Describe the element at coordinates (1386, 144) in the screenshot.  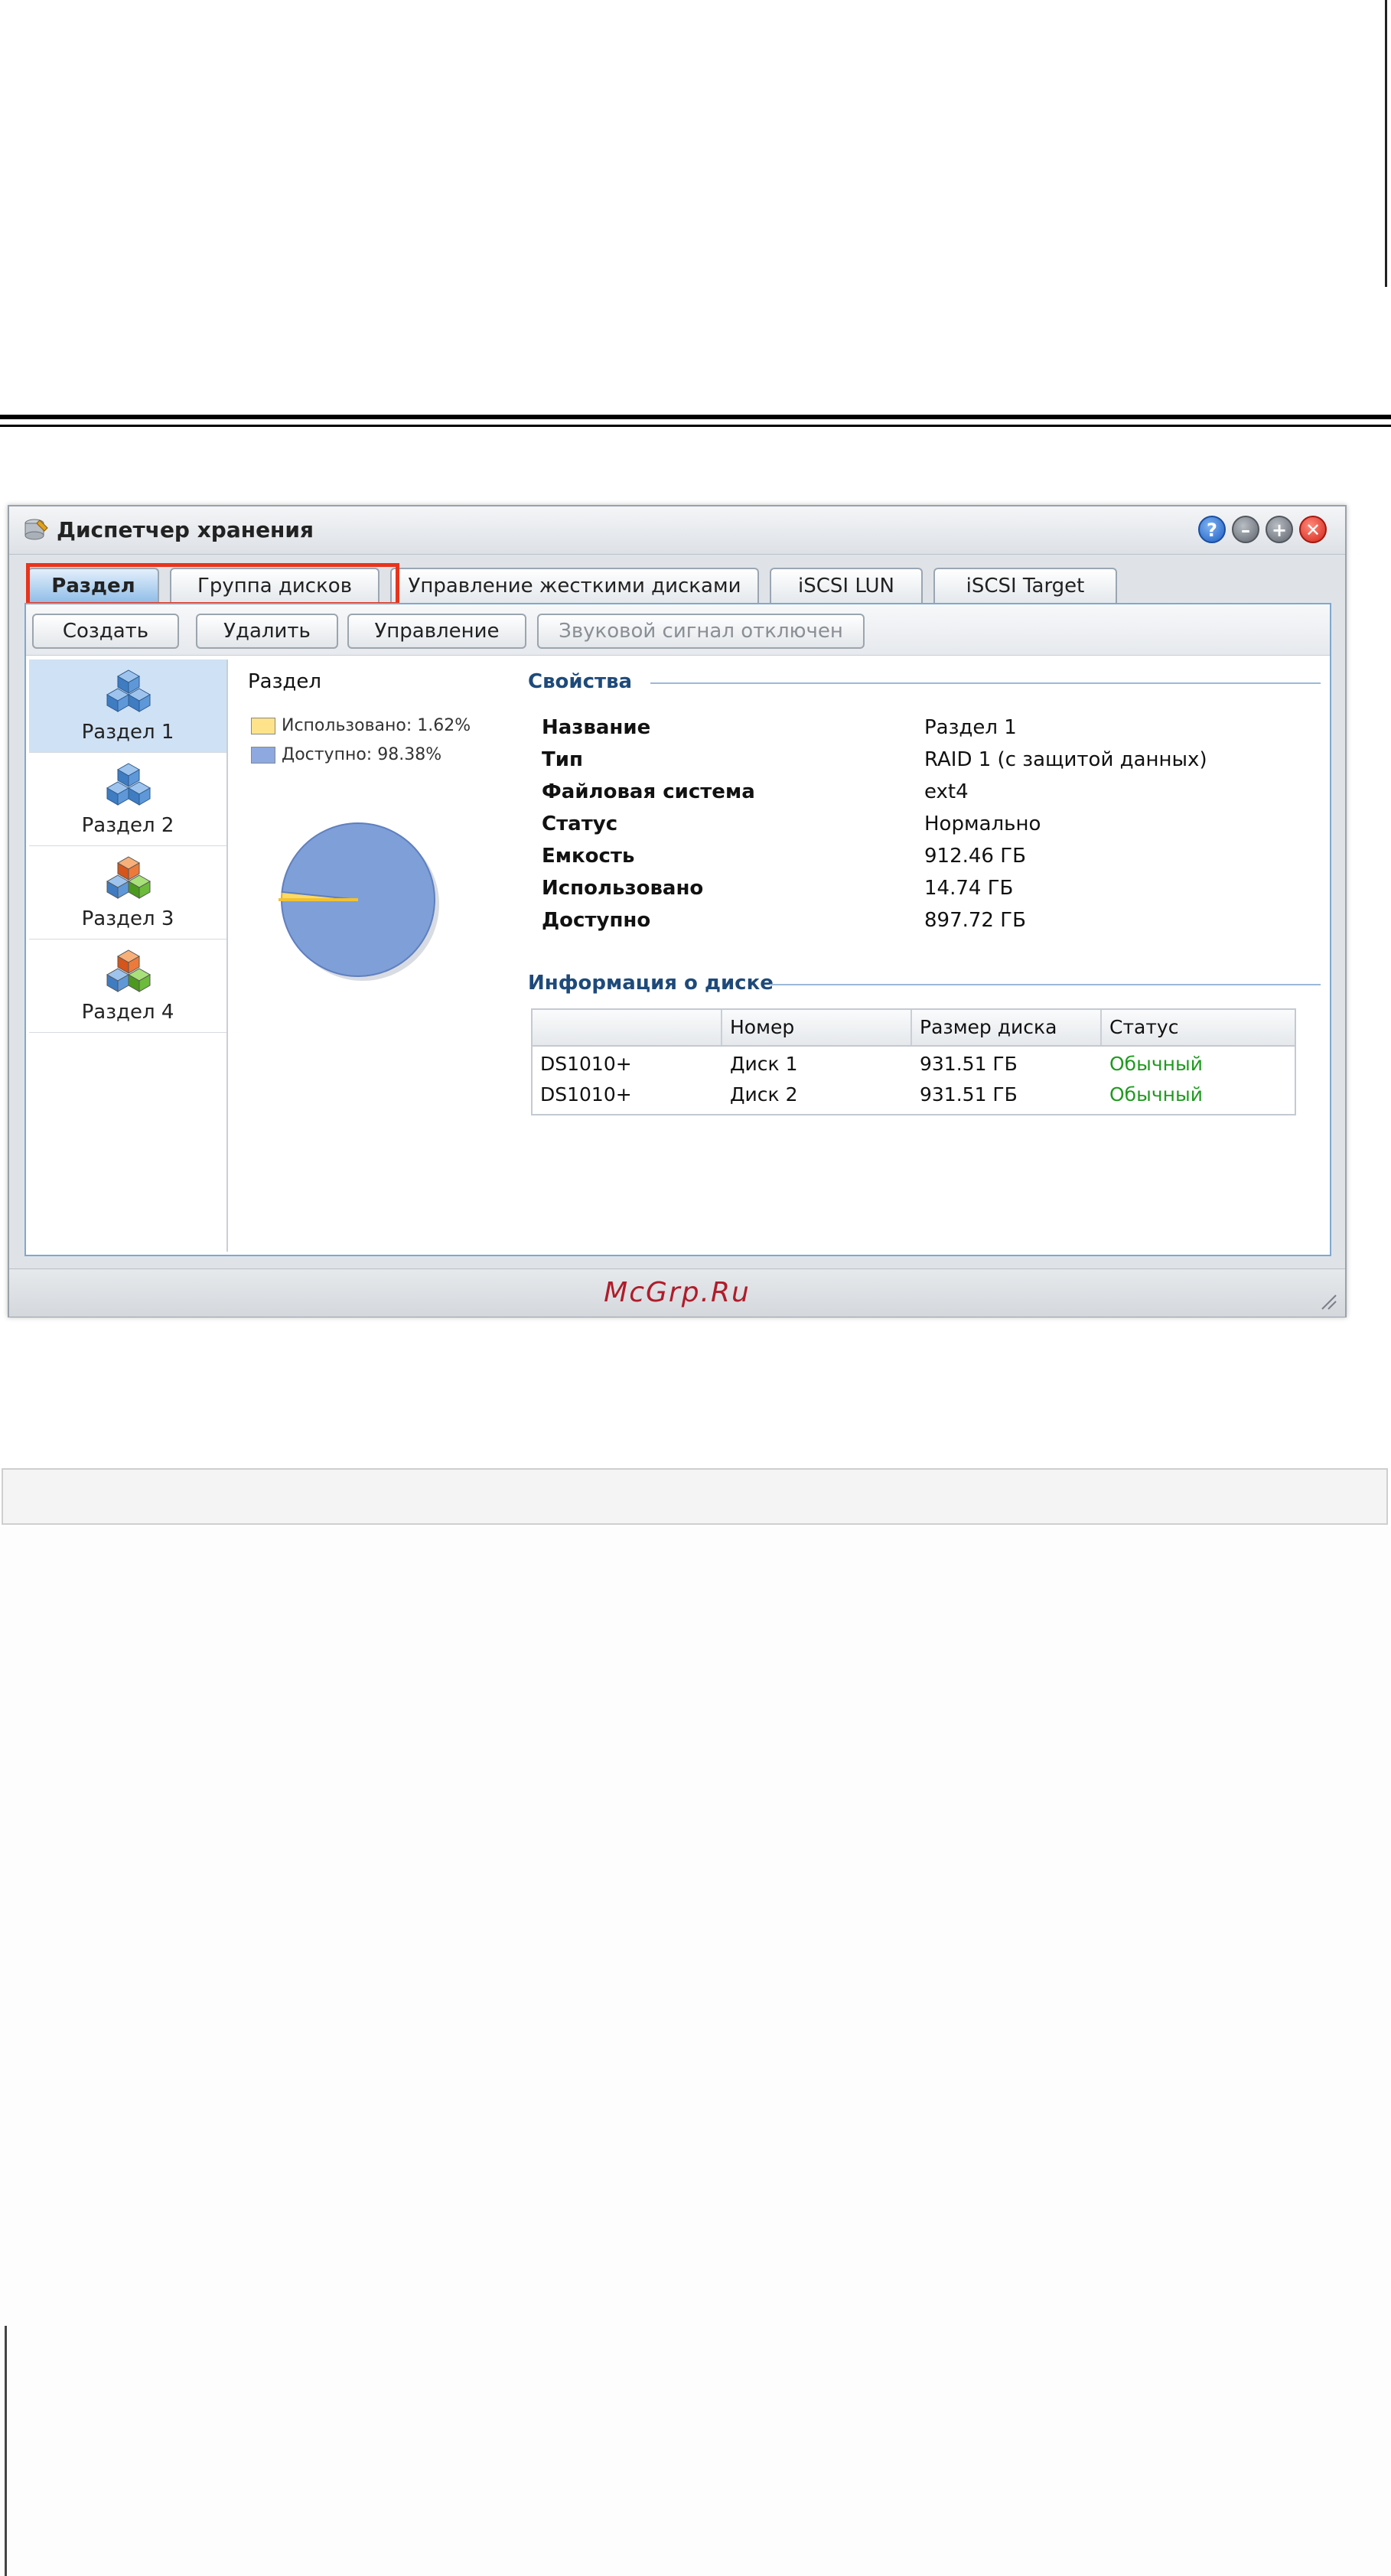
I see `page-edge-line` at that location.